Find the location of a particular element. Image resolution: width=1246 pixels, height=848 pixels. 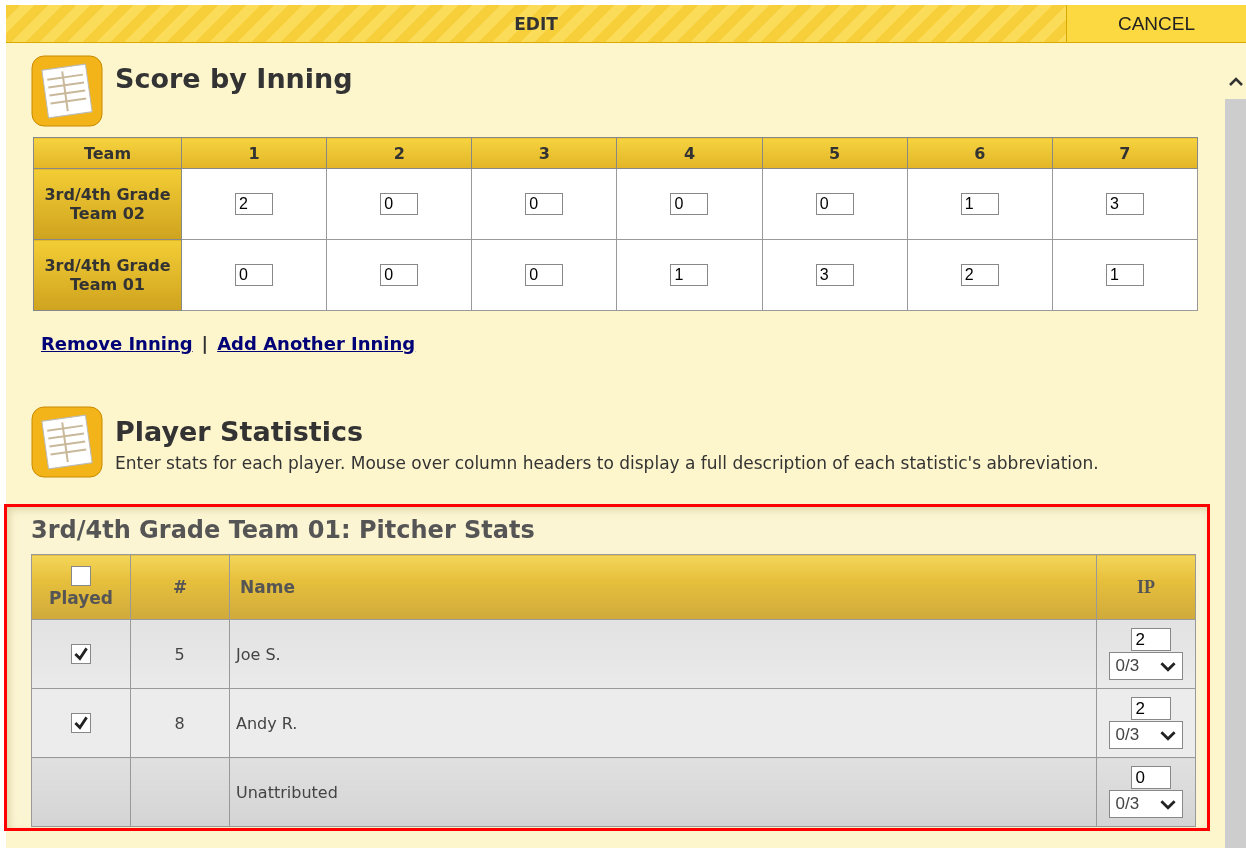

jersey-number: 8 is located at coordinates (179, 723).